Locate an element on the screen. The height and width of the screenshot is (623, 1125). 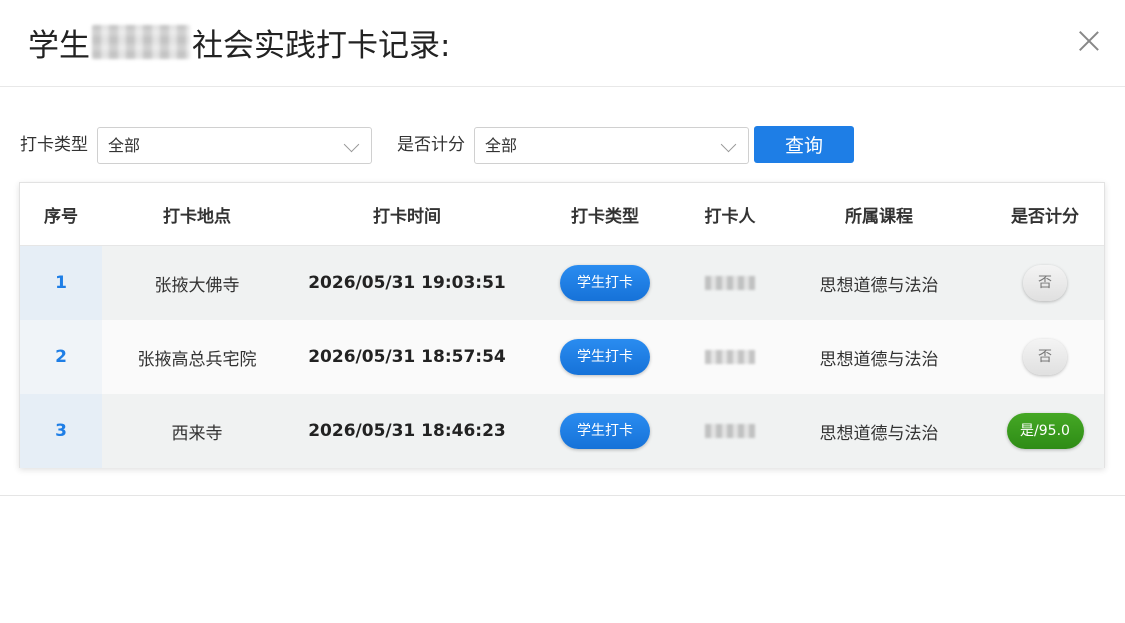
dialog-header: 学生 社会实践打卡记录: is located at coordinates (562, 43).